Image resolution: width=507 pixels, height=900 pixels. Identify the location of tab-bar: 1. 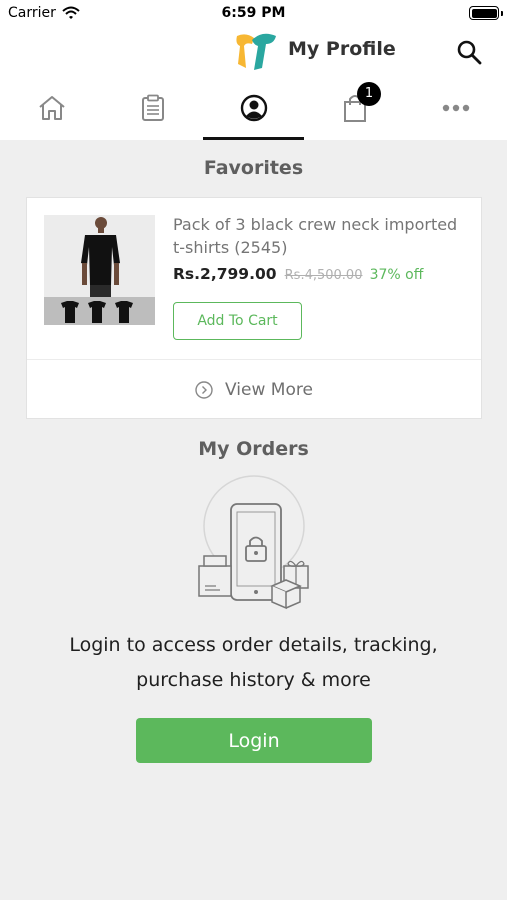
(253, 108).